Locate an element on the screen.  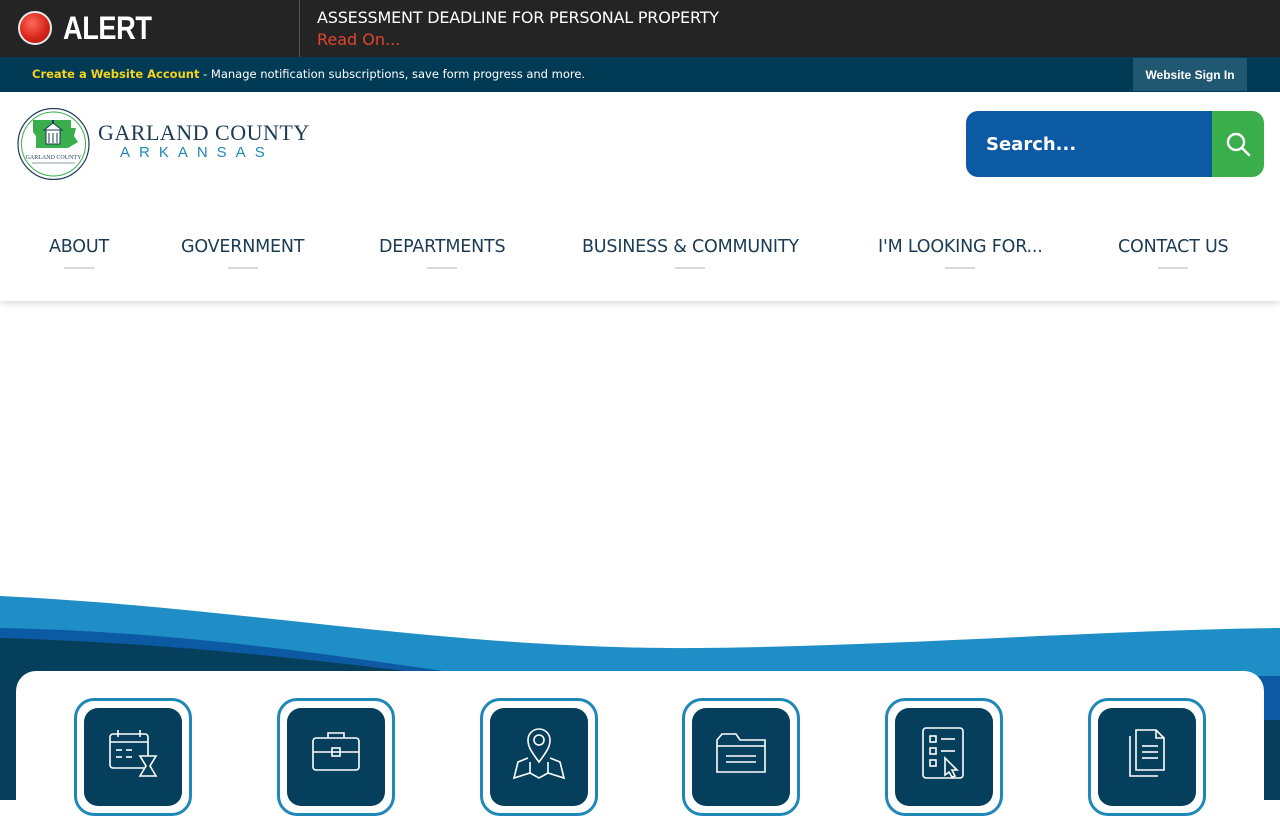
search-button is located at coordinates (1238, 144).